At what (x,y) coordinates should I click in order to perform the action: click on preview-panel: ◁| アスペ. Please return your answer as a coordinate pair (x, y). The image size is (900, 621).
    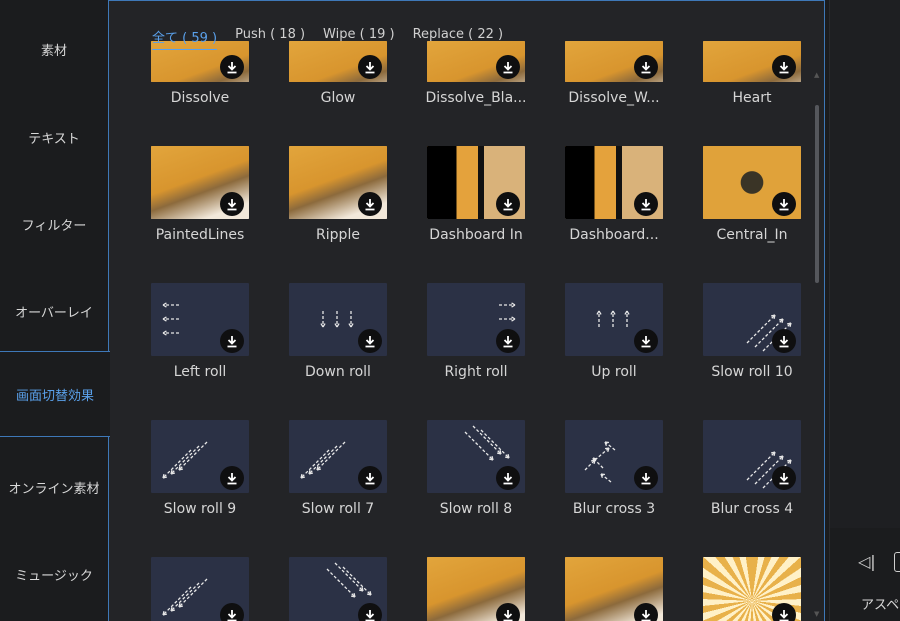
    Looking at the image, I should click on (864, 310).